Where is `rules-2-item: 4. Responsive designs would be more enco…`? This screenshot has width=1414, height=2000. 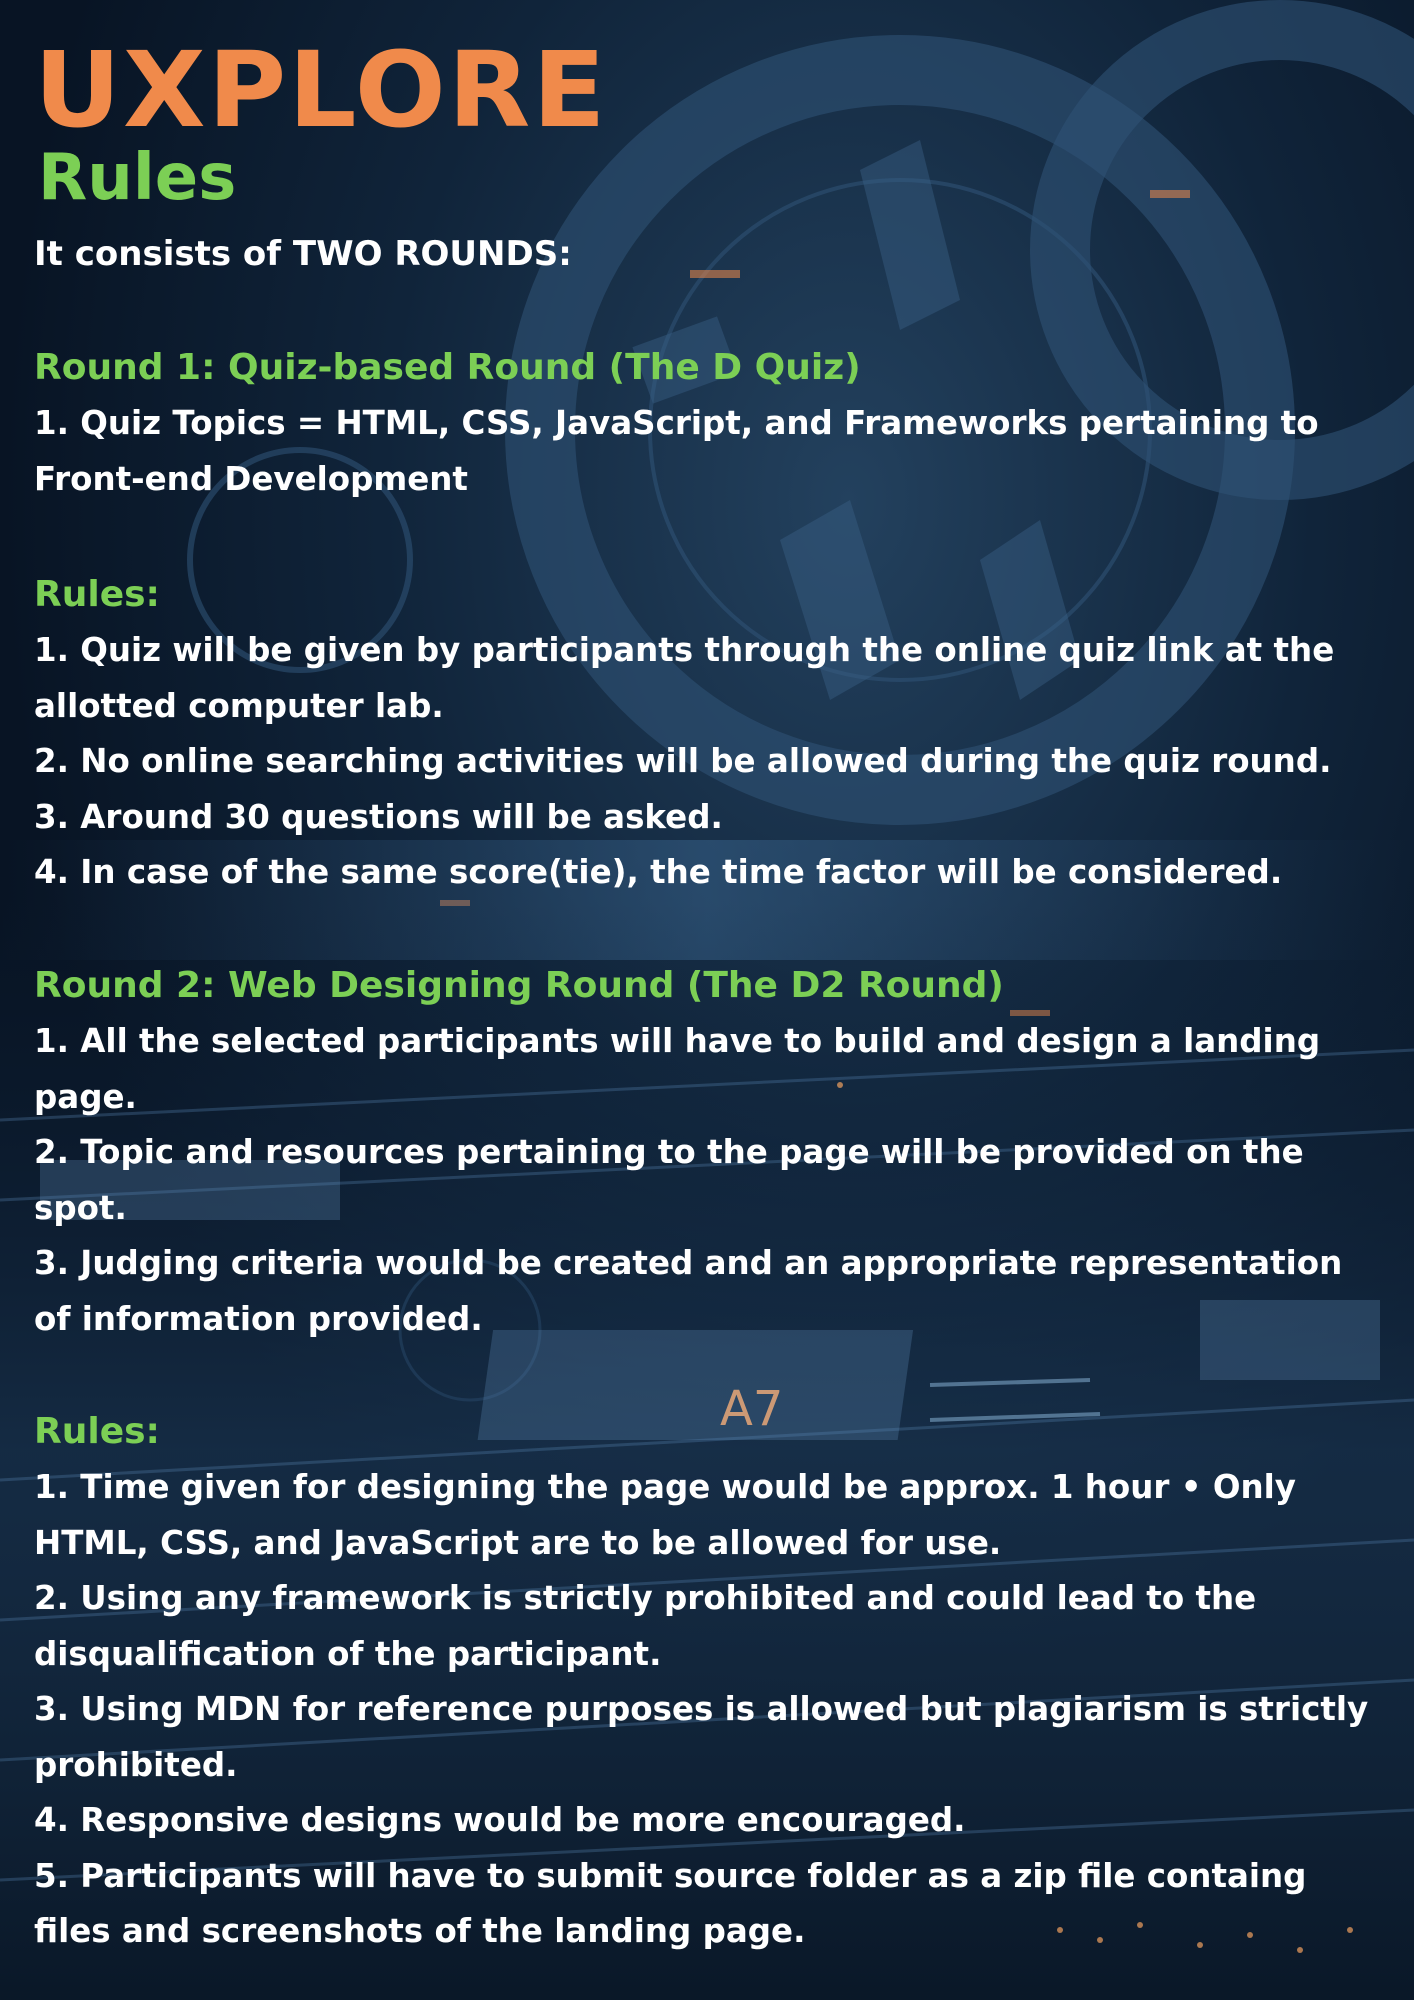 rules-2-item: 4. Responsive designs would be more enco… is located at coordinates (500, 1820).